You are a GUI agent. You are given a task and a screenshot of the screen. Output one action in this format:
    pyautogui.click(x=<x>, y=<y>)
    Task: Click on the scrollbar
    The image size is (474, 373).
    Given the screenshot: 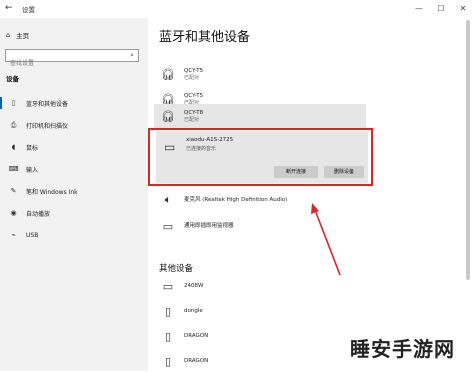 What is the action you would take?
    pyautogui.click(x=468, y=150)
    